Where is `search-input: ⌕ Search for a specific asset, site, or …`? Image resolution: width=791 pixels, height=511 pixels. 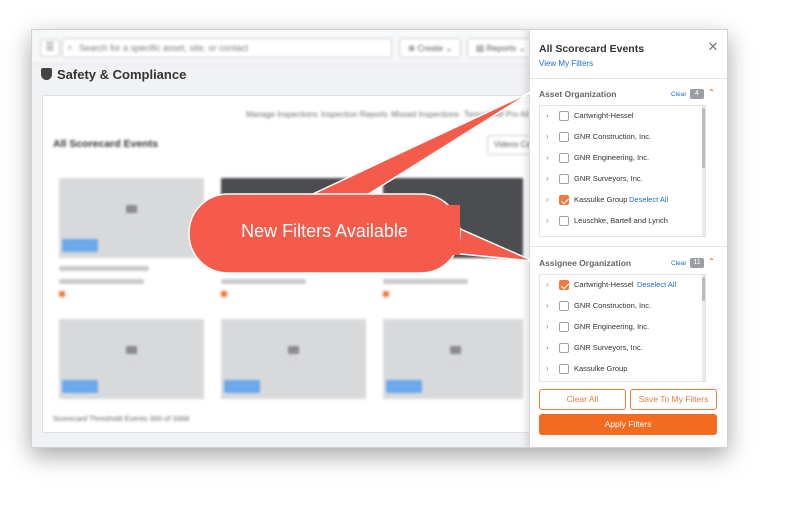 search-input: ⌕ Search for a specific asset, site, or … is located at coordinates (227, 48).